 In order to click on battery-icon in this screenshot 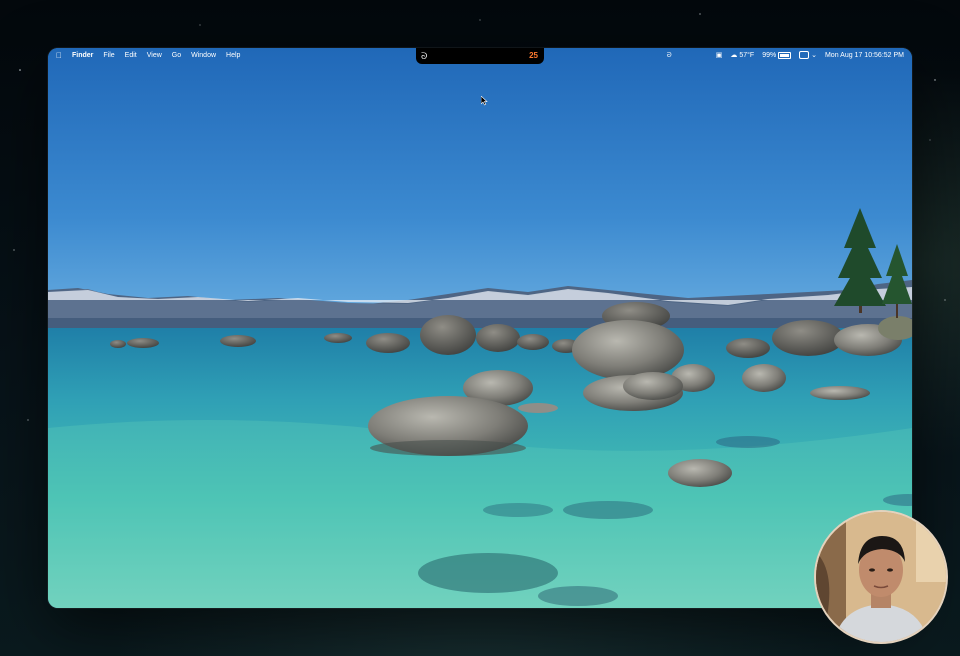, I will do `click(785, 55)`.